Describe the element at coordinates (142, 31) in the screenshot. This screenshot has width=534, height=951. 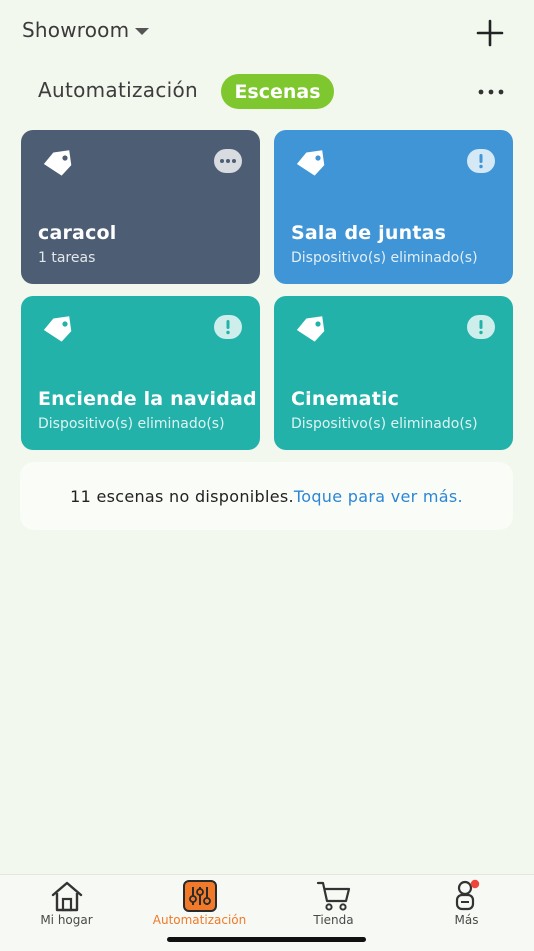
I see `caret-down-icon` at that location.